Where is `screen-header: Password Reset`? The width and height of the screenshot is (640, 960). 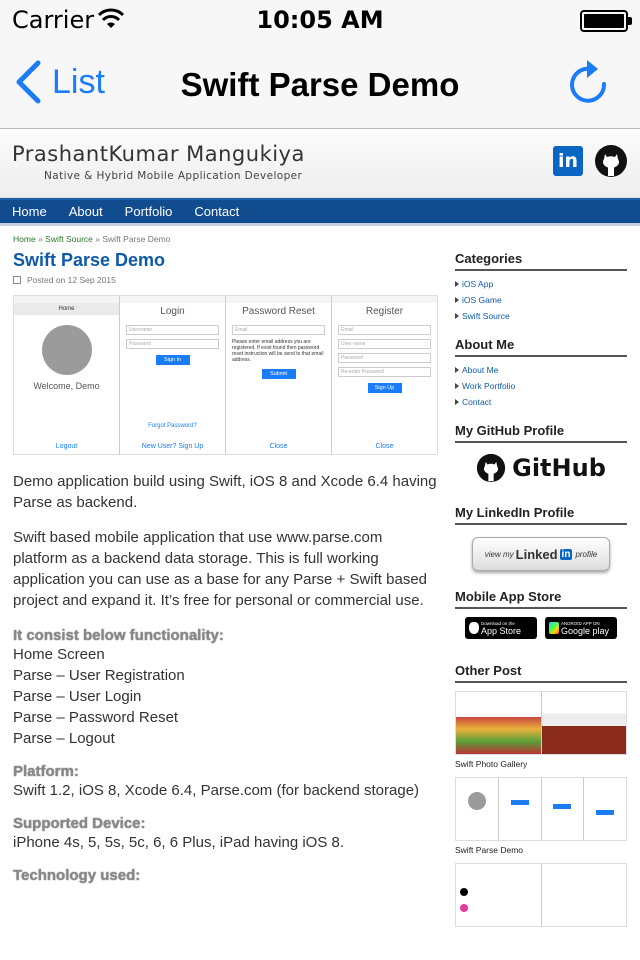 screen-header: Password Reset is located at coordinates (278, 311).